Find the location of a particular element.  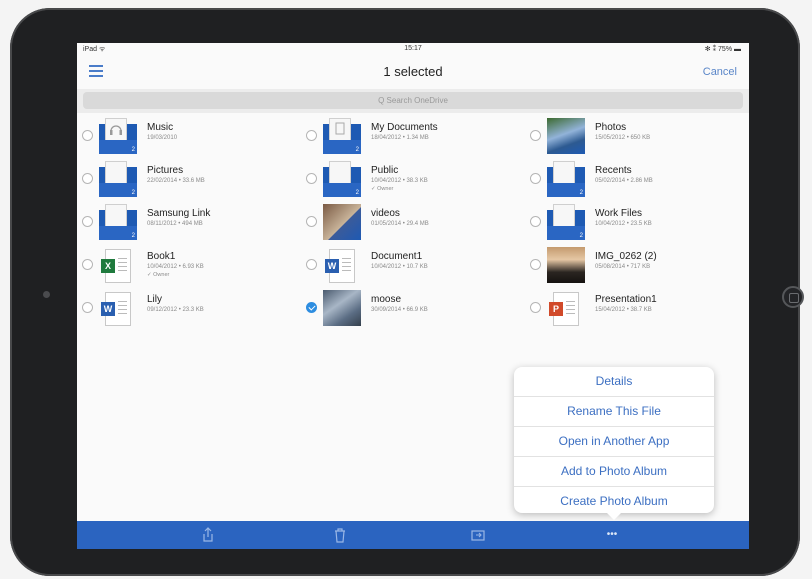

file-meta: 05/02/2014 • 2.86 MB is located at coordinates (624, 181).